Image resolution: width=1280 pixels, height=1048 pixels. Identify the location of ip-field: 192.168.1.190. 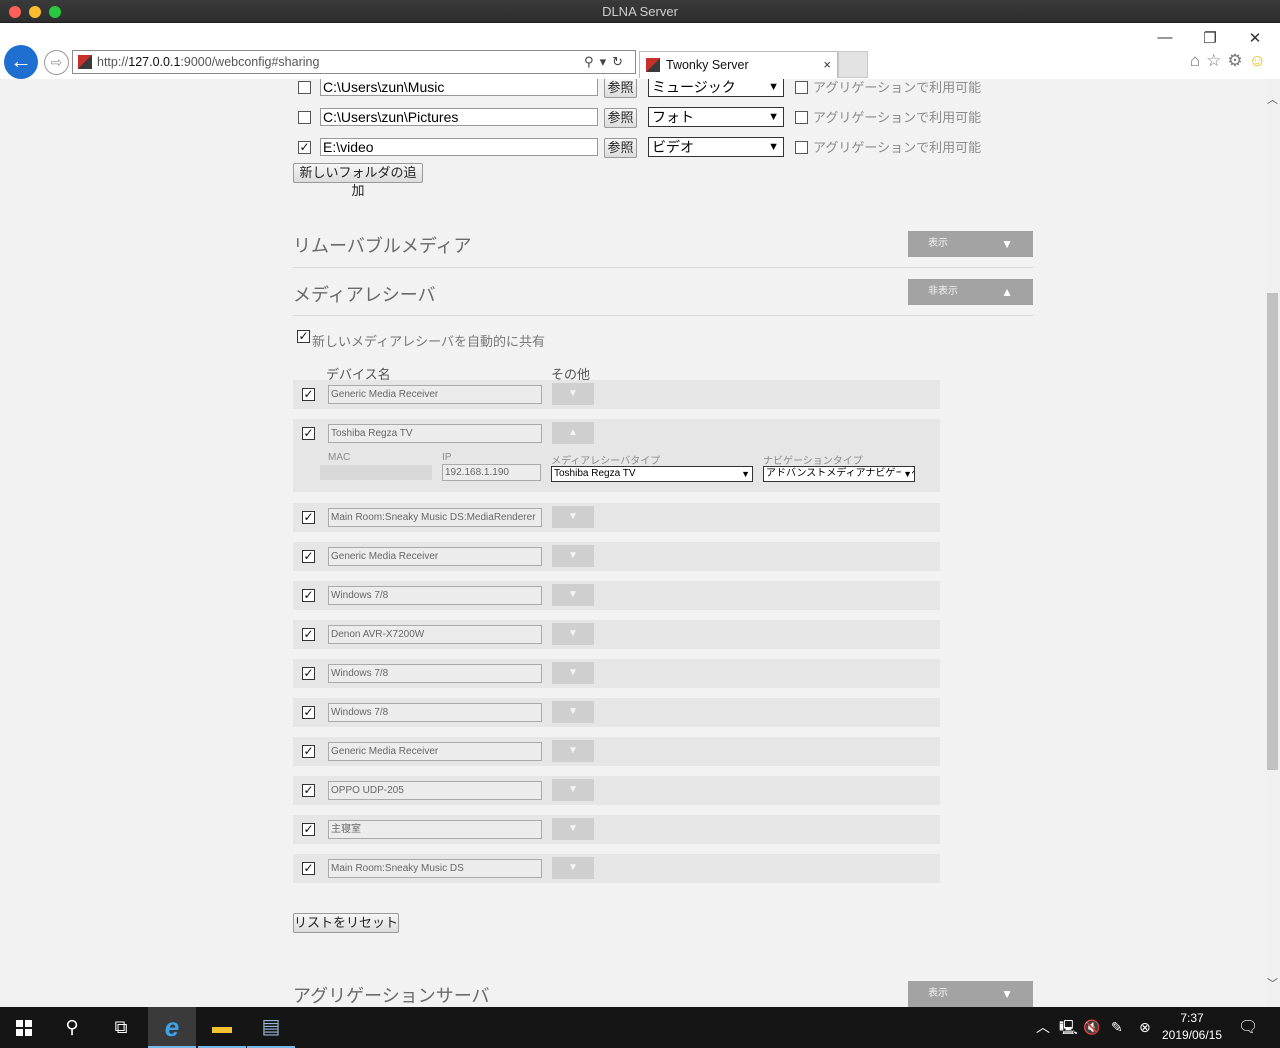
(491, 472).